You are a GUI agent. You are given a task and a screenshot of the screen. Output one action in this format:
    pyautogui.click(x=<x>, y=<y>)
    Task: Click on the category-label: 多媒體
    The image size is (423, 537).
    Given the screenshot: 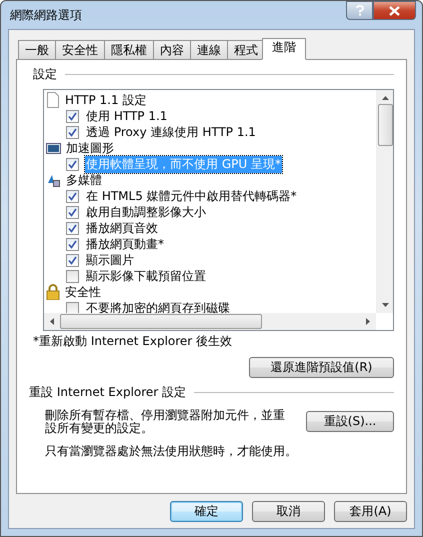 What is the action you would take?
    pyautogui.click(x=84, y=180)
    